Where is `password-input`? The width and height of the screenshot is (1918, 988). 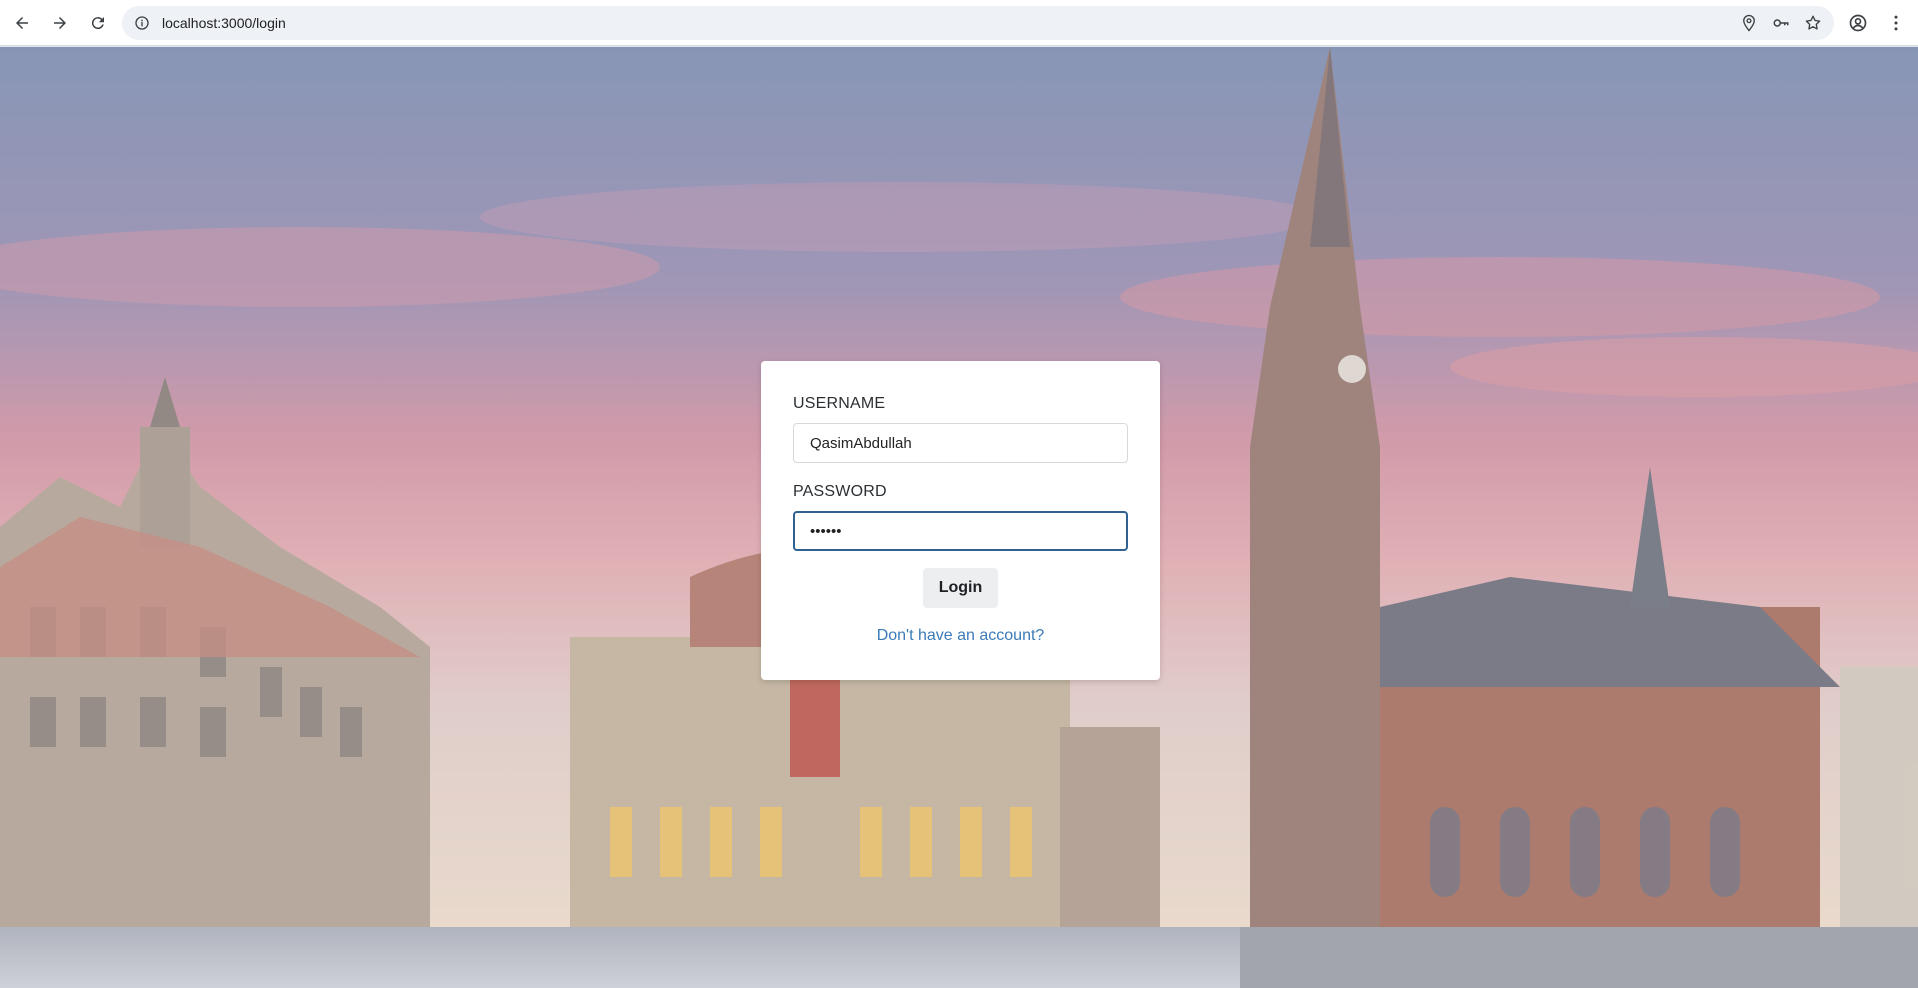
password-input is located at coordinates (960, 531).